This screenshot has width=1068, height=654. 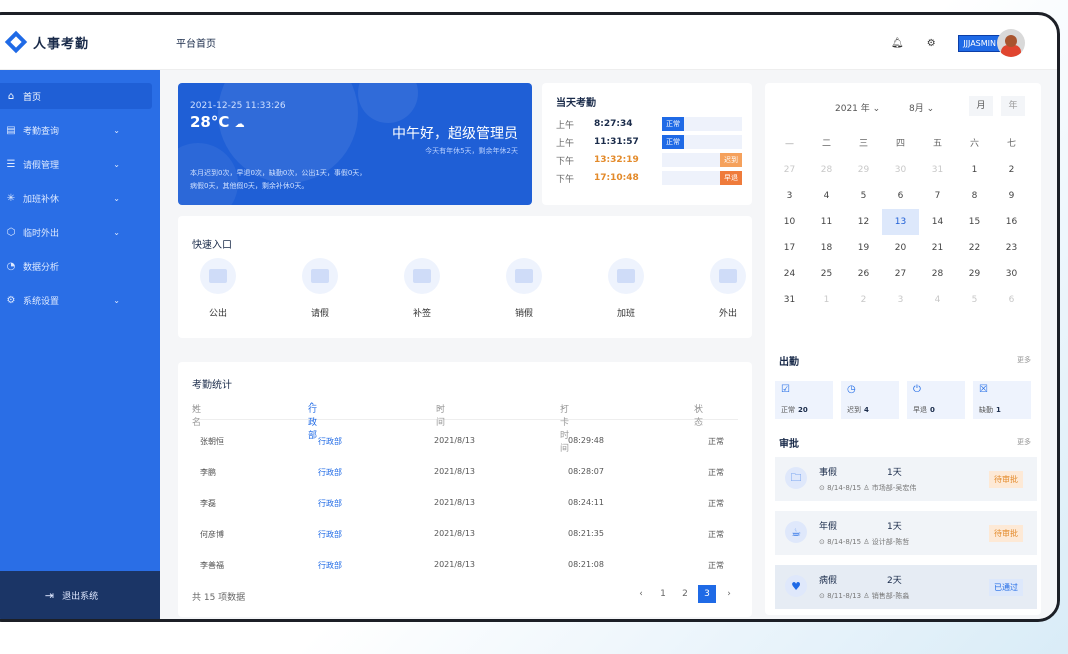 What do you see at coordinates (11, 164) in the screenshot?
I see `form-icon: ☰` at bounding box center [11, 164].